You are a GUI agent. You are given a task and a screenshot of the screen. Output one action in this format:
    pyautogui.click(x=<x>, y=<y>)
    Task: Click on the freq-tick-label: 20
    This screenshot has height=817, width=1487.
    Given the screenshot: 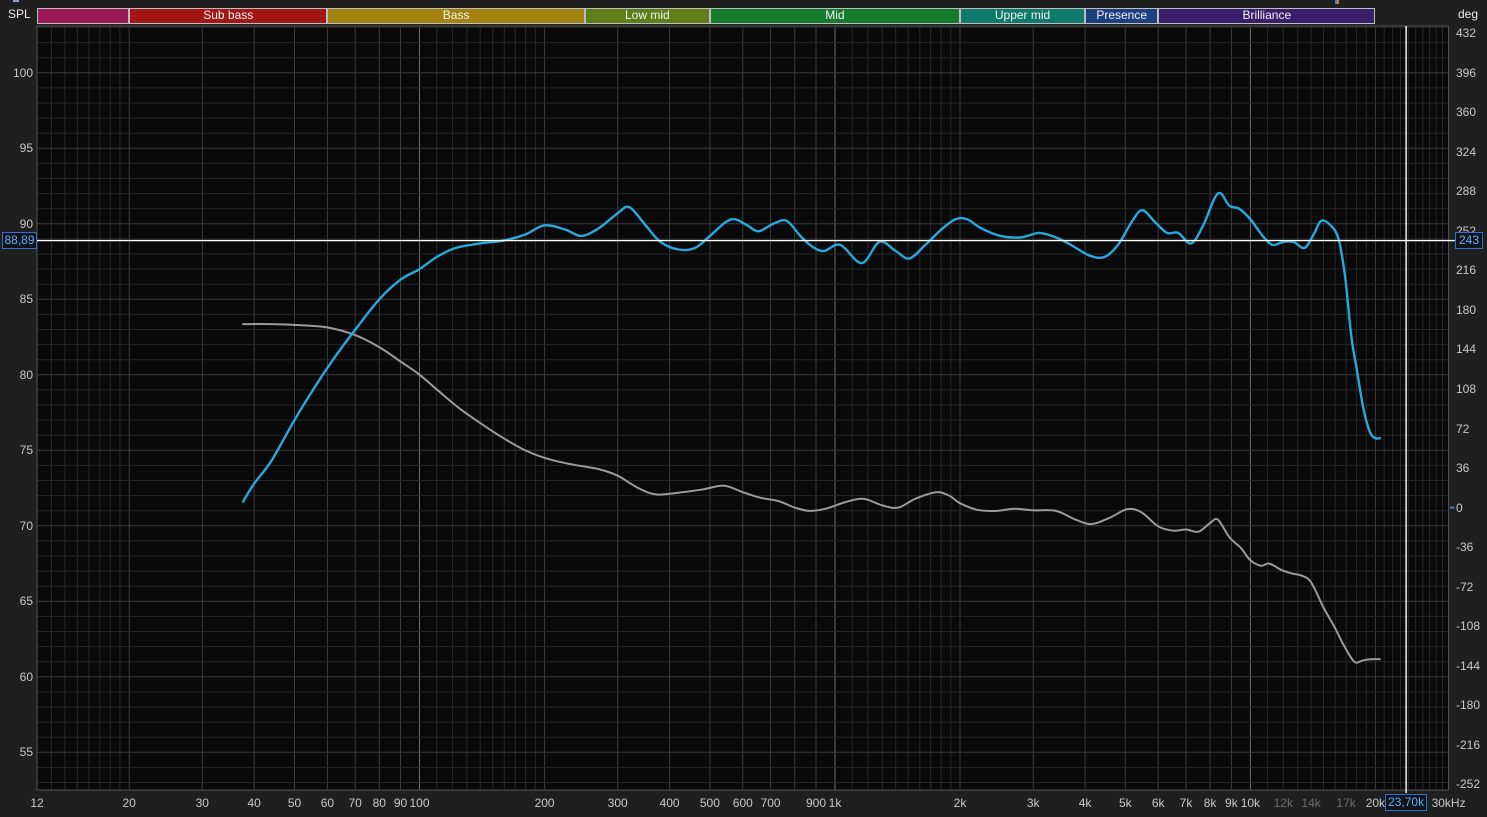 What is the action you would take?
    pyautogui.click(x=129, y=803)
    